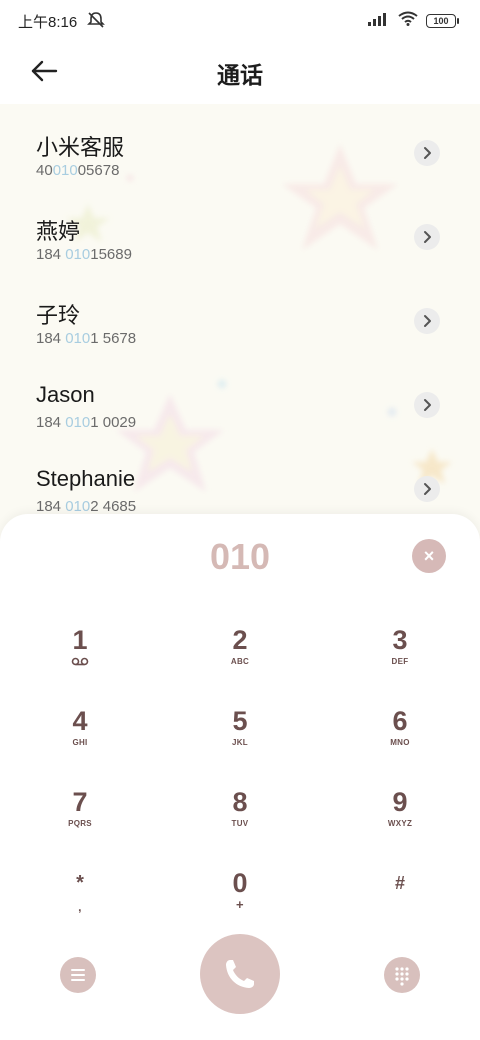  Describe the element at coordinates (78, 170) in the screenshot. I see `contact-number: 4001005678` at that location.